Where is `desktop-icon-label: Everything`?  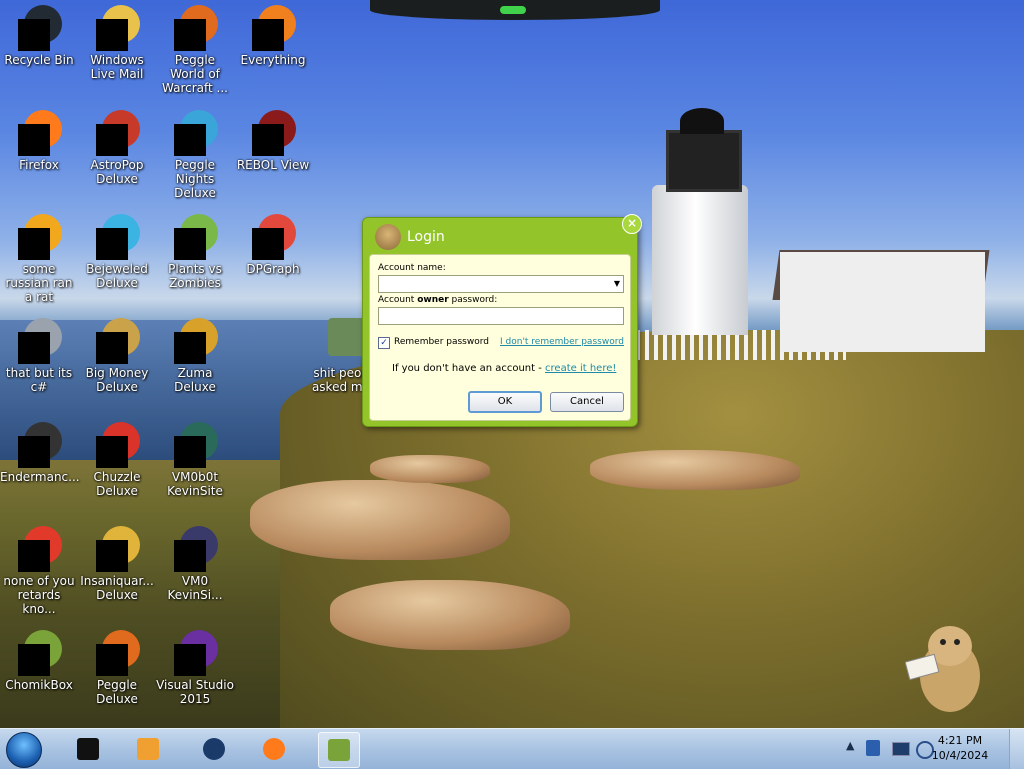 desktop-icon-label: Everything is located at coordinates (273, 60).